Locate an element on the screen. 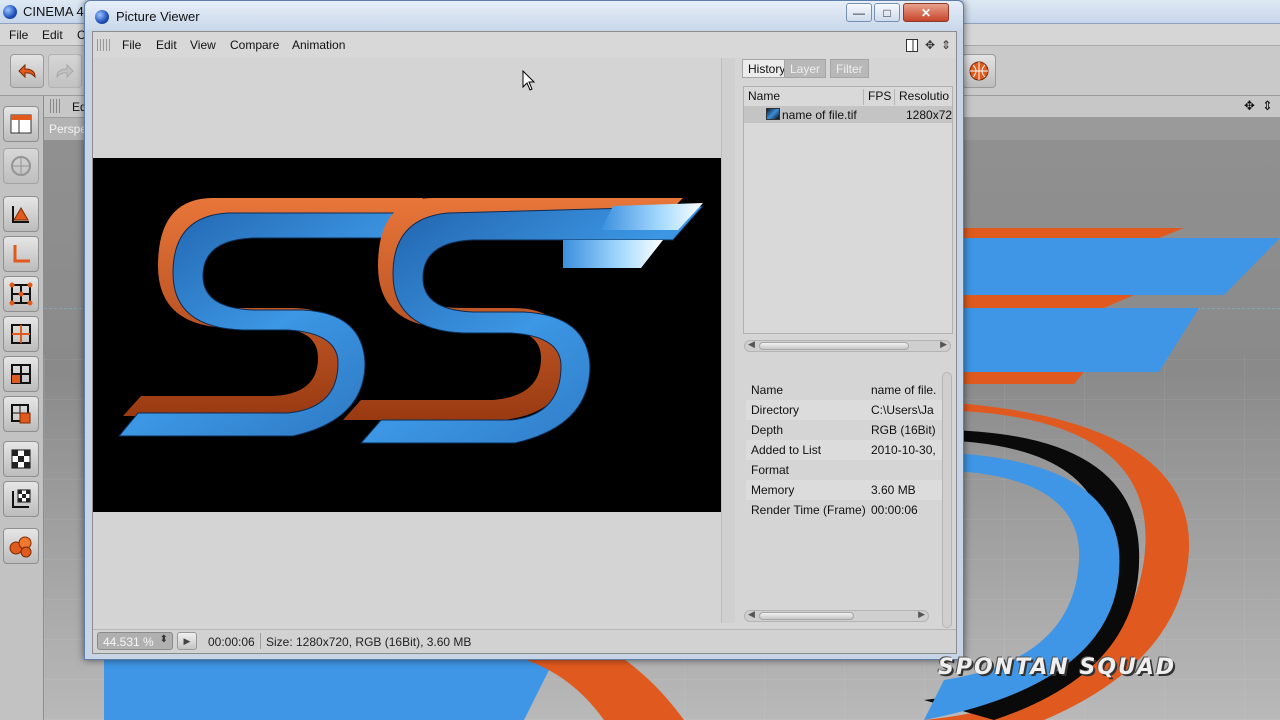 The height and width of the screenshot is (720, 1280). status-divider is located at coordinates (260, 641).